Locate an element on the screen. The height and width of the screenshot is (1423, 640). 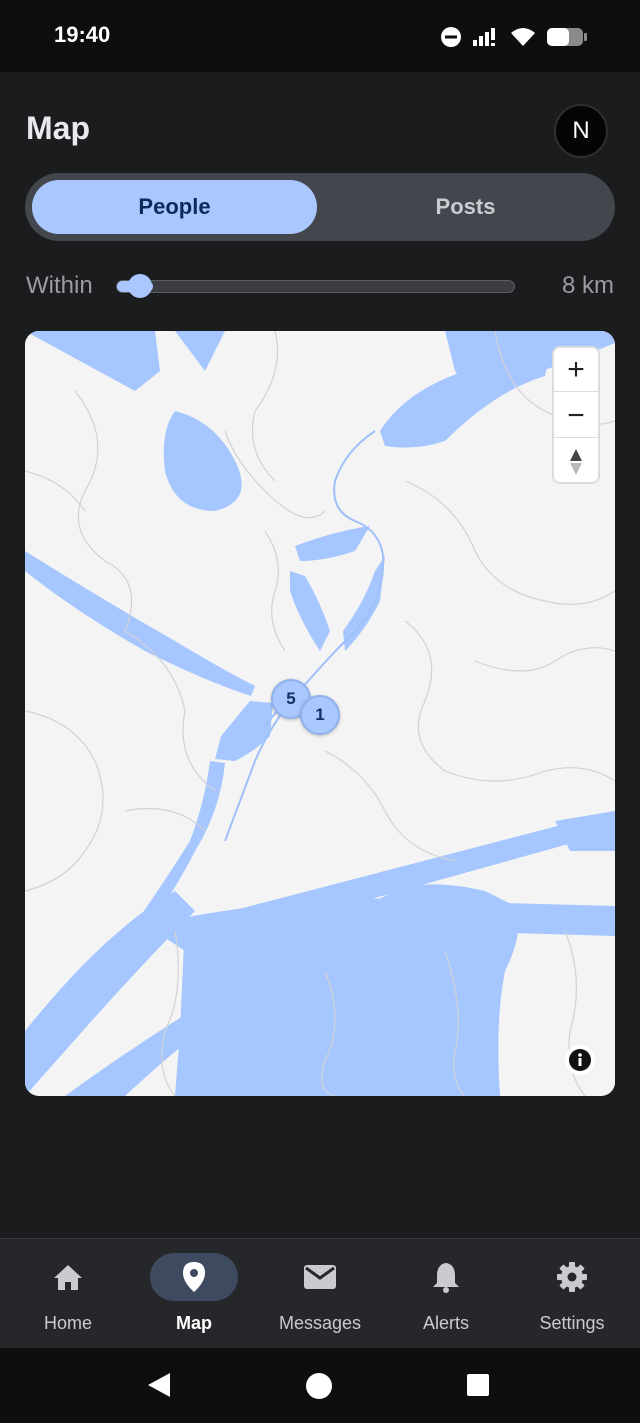
home-button-icon is located at coordinates (319, 1386).